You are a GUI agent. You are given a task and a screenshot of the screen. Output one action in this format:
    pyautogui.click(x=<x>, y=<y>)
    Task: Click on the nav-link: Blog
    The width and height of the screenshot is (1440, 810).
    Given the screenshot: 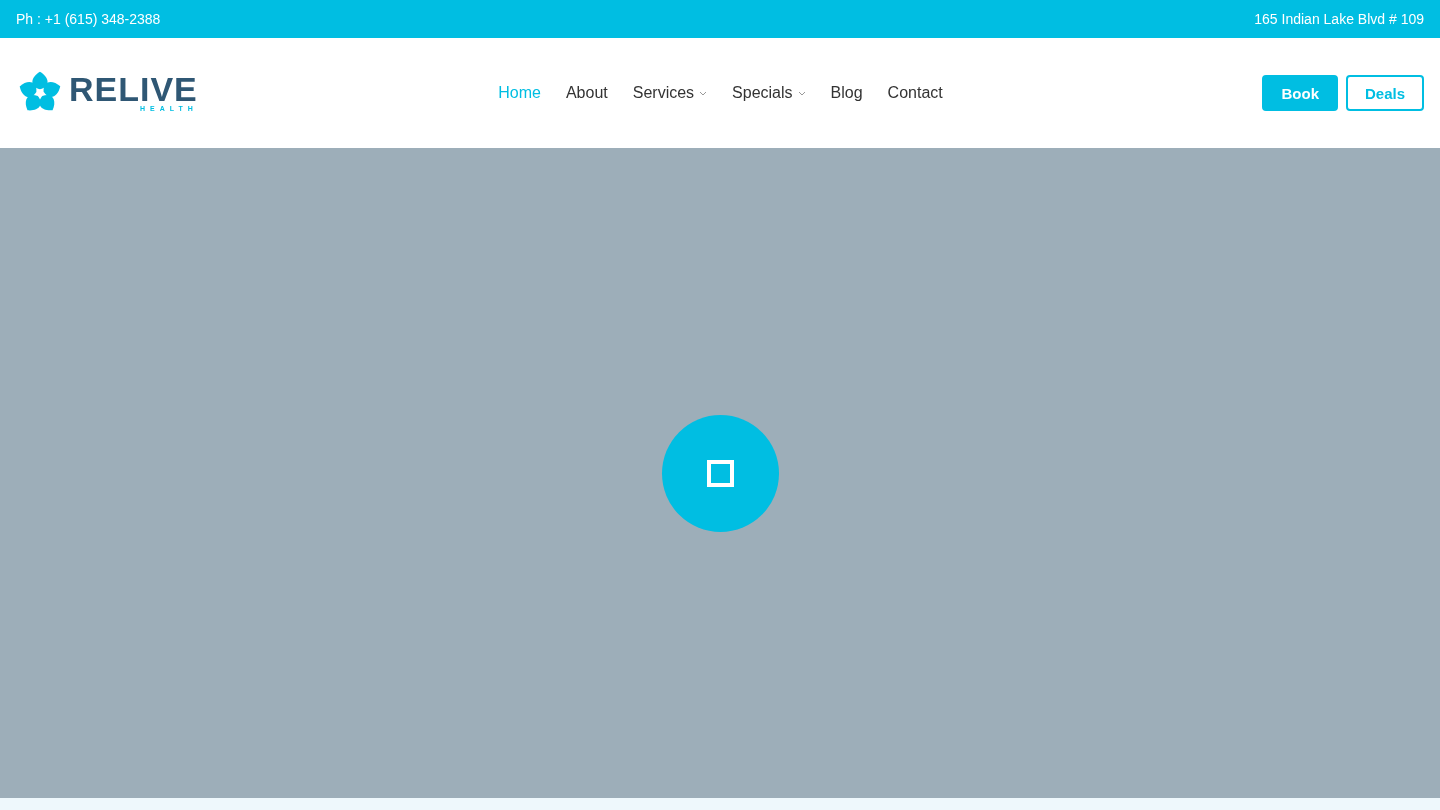 What is the action you would take?
    pyautogui.click(x=846, y=93)
    